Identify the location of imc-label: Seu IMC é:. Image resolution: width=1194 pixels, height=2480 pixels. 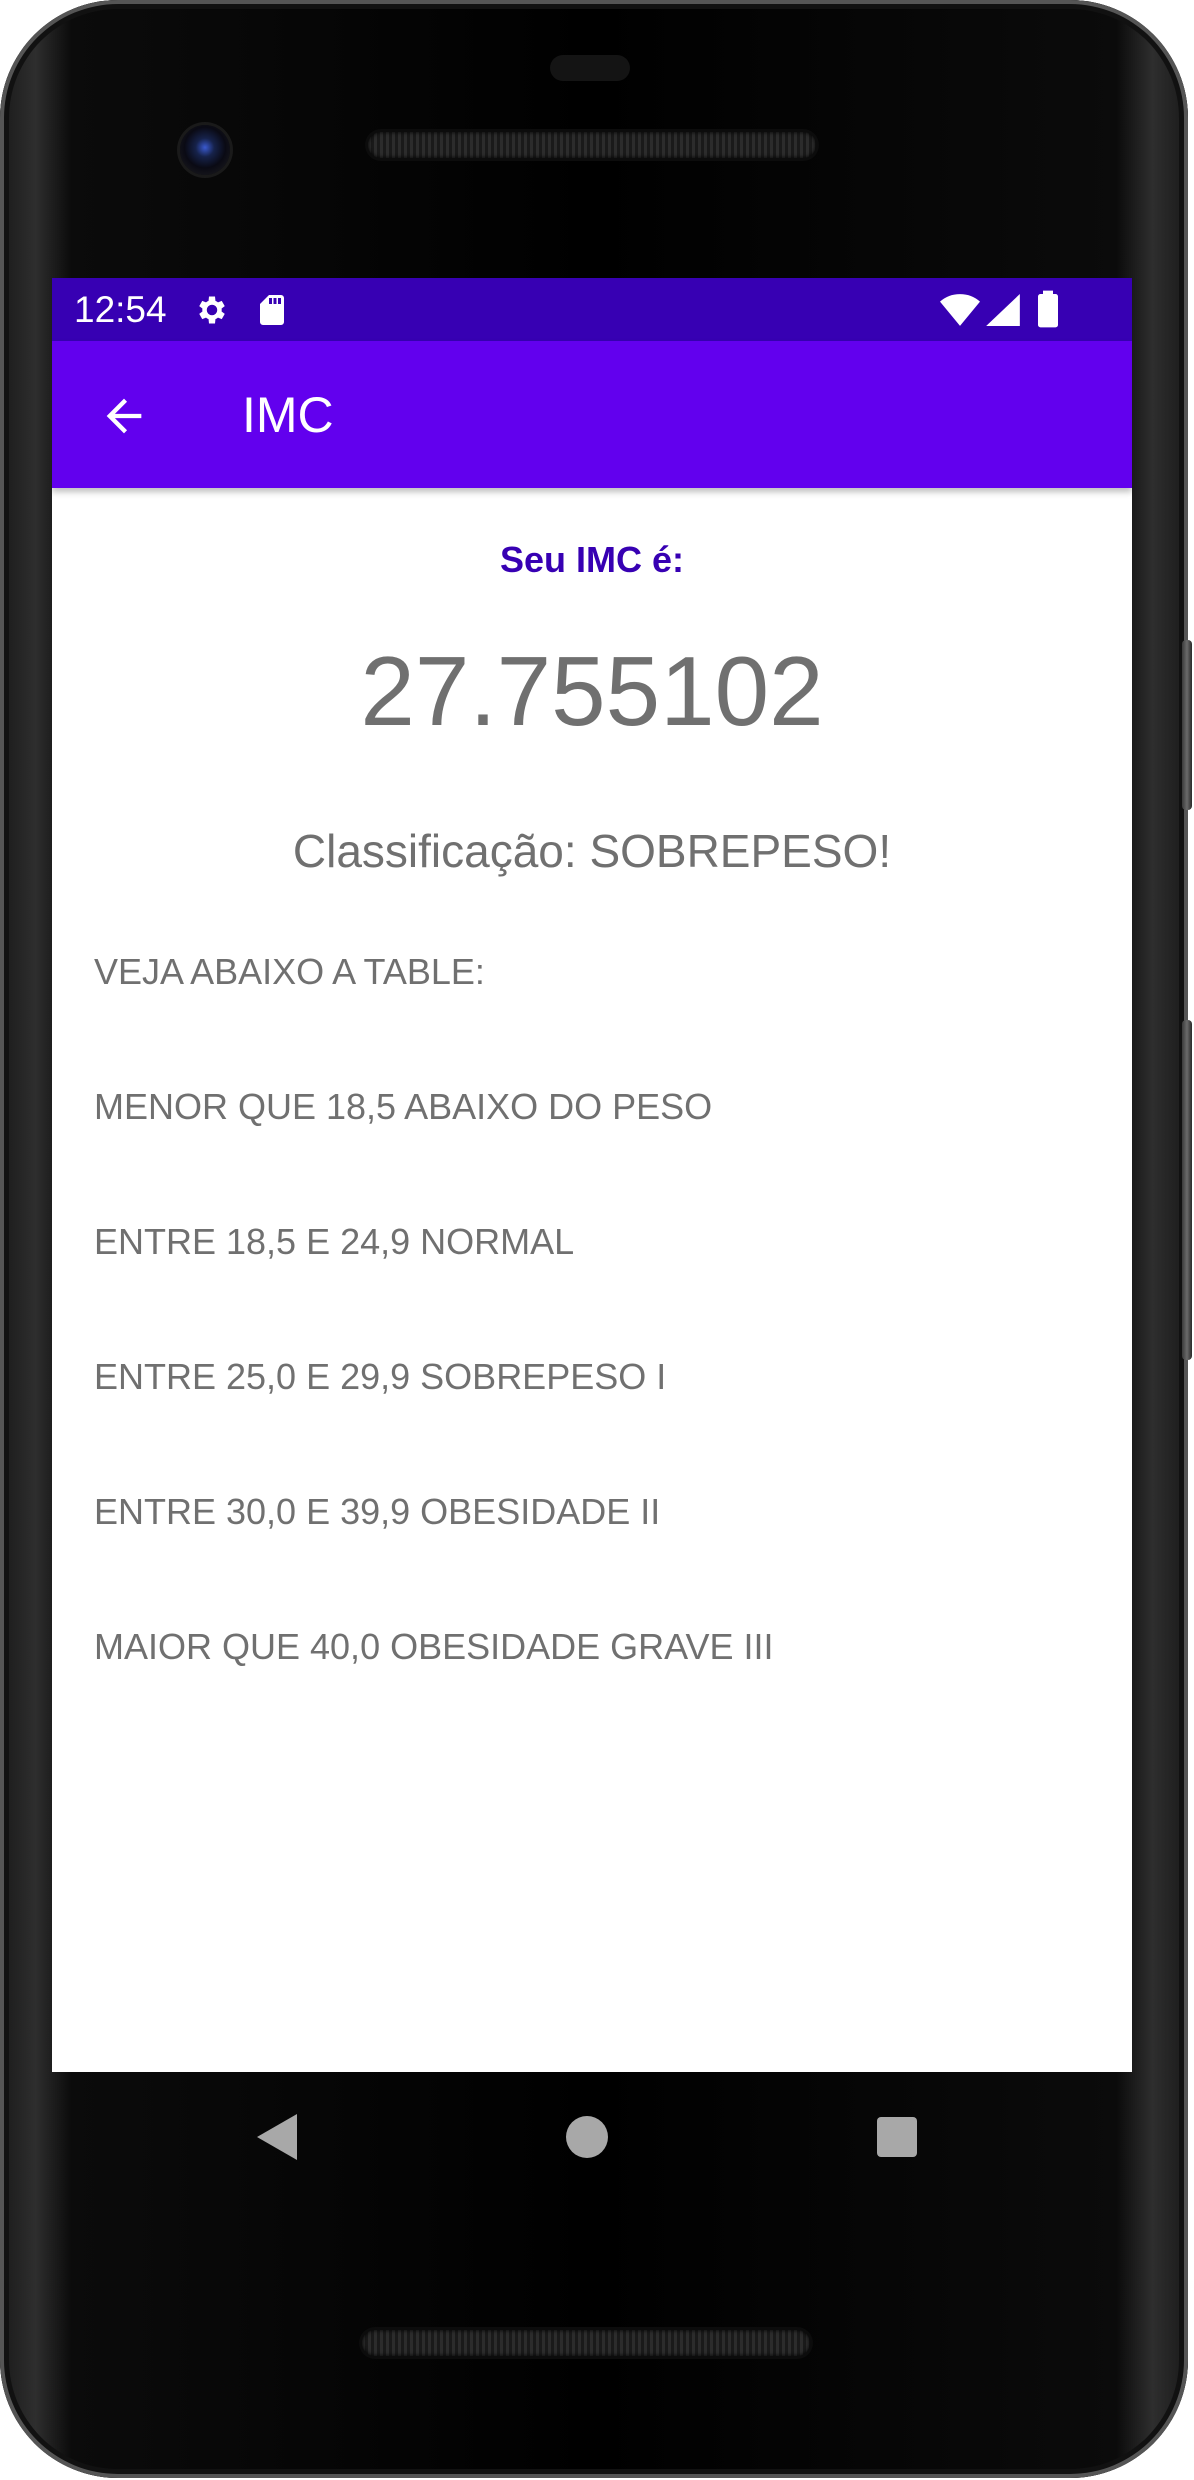
(592, 559).